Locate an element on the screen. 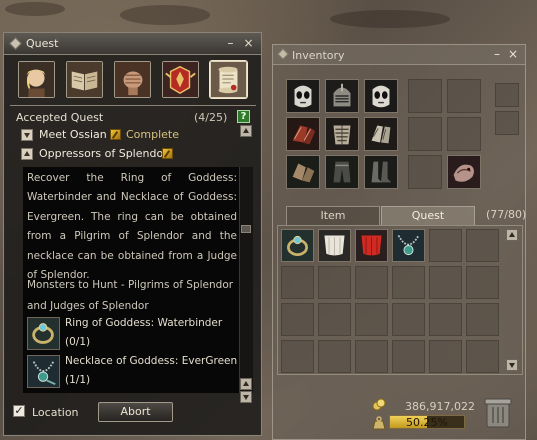 This screenshot has width=537, height=440. quest-list-item: Oppressors of Splendor is located at coordinates (131, 155).